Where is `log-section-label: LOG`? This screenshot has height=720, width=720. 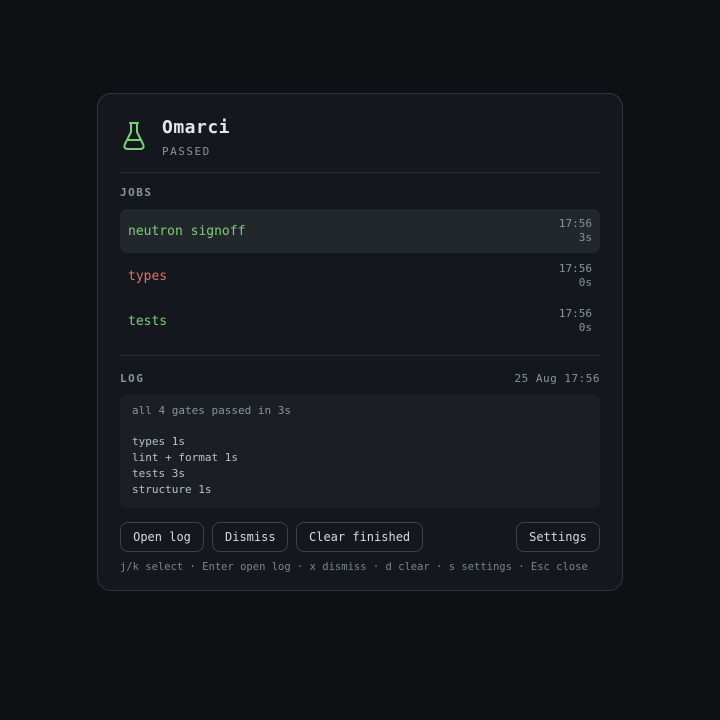
log-section-label: LOG is located at coordinates (132, 378).